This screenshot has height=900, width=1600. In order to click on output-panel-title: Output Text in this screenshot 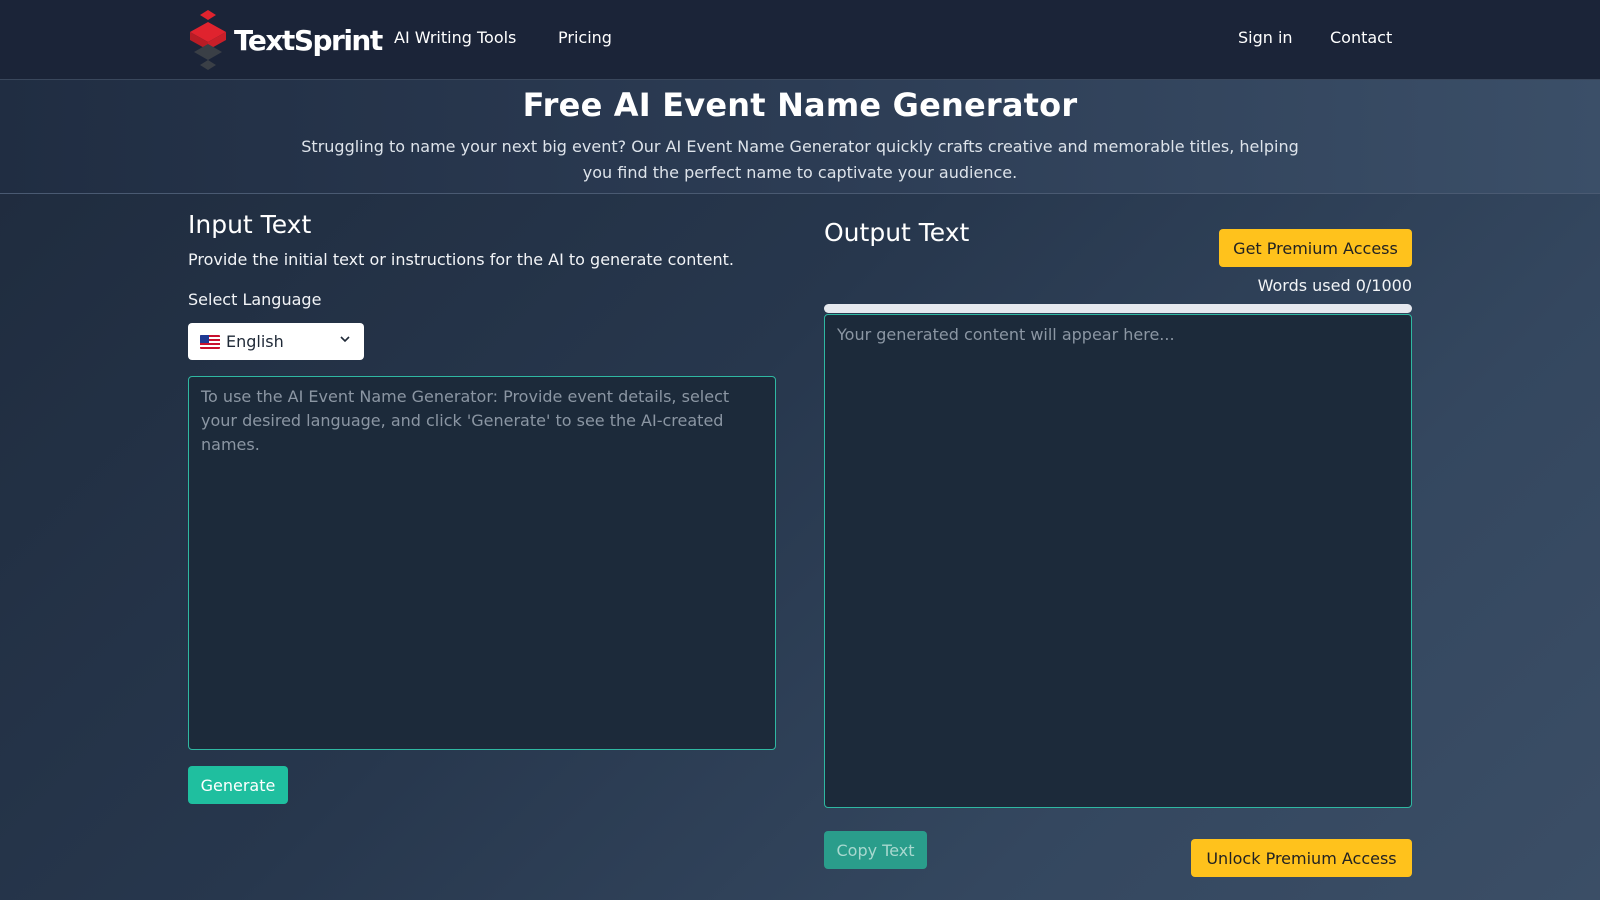, I will do `click(897, 232)`.